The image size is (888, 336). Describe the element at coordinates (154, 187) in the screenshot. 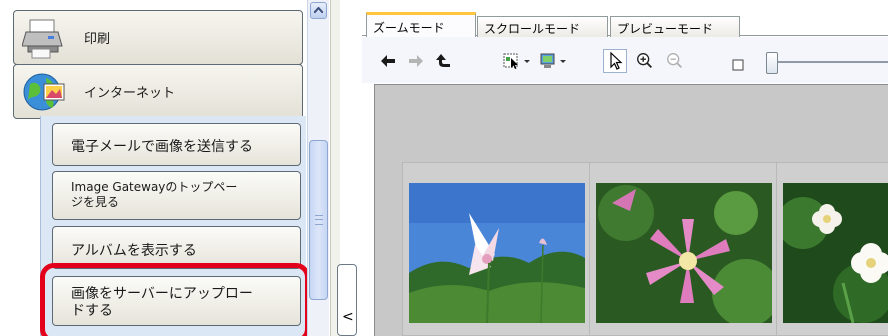

I see `task-gateway-label-line1: Image Gatewayのトップペー` at that location.